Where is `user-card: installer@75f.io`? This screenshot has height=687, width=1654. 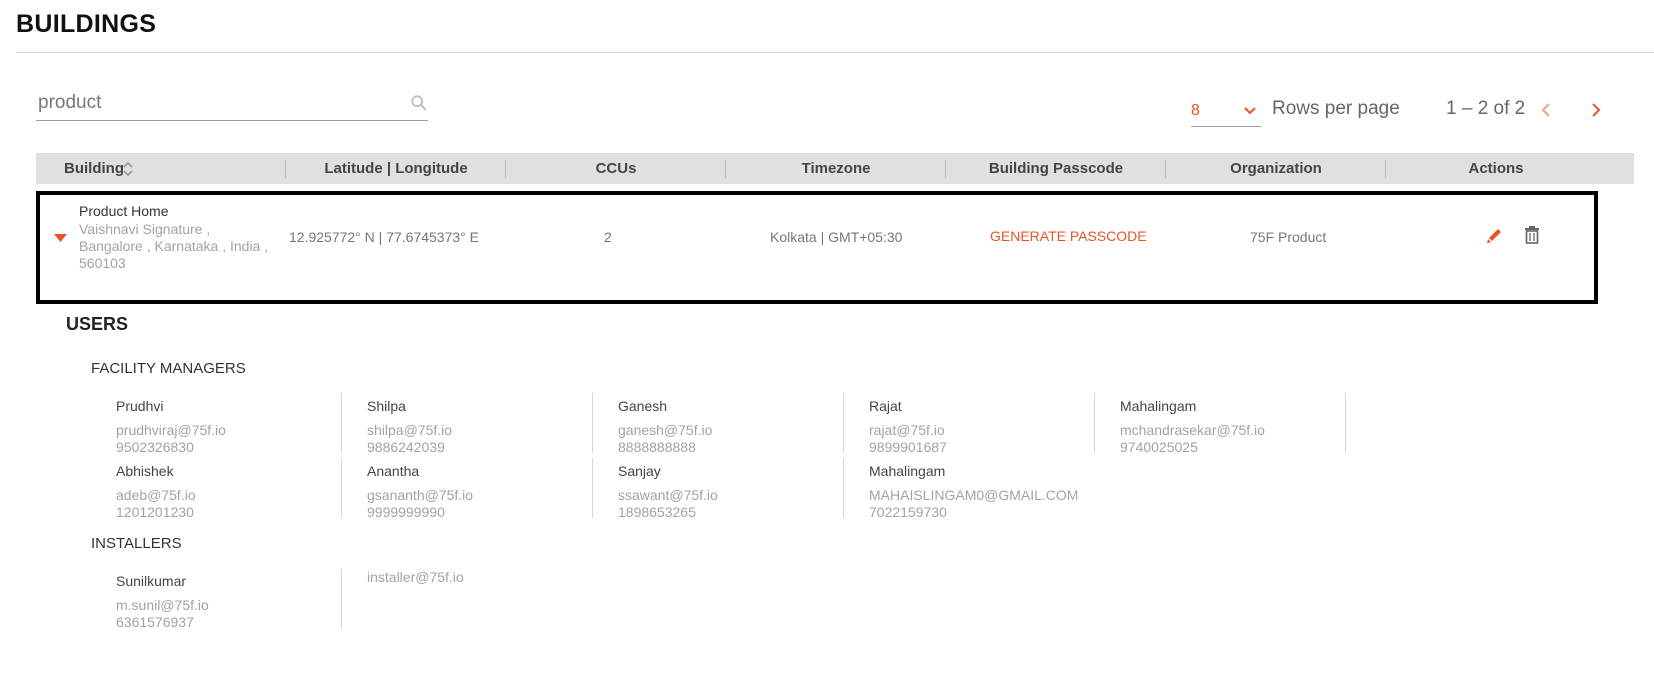 user-card: installer@75f.io is located at coordinates (482, 577).